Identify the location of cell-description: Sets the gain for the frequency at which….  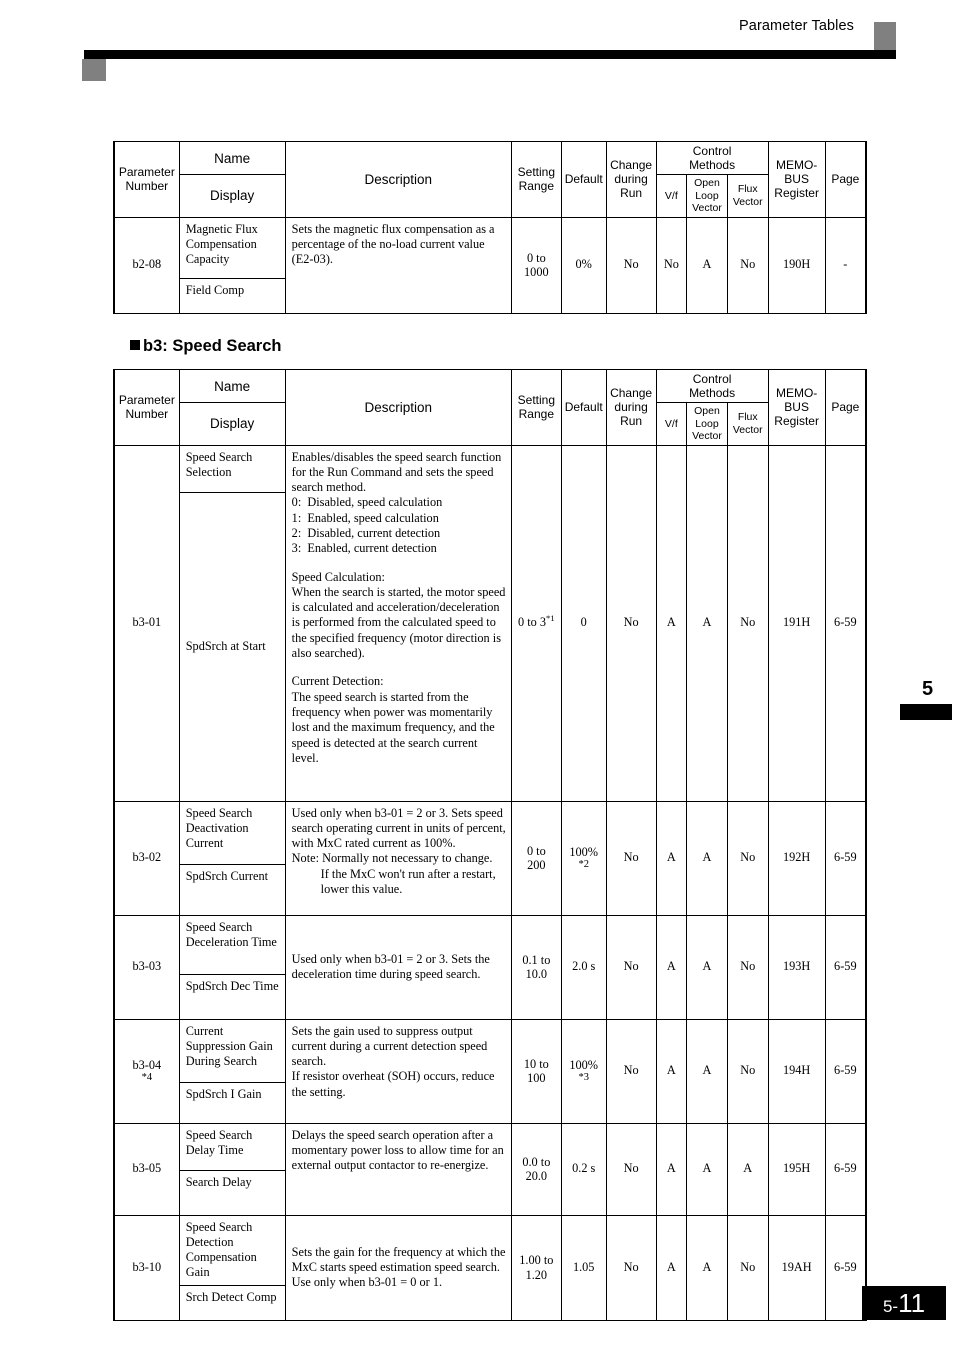
(398, 1267).